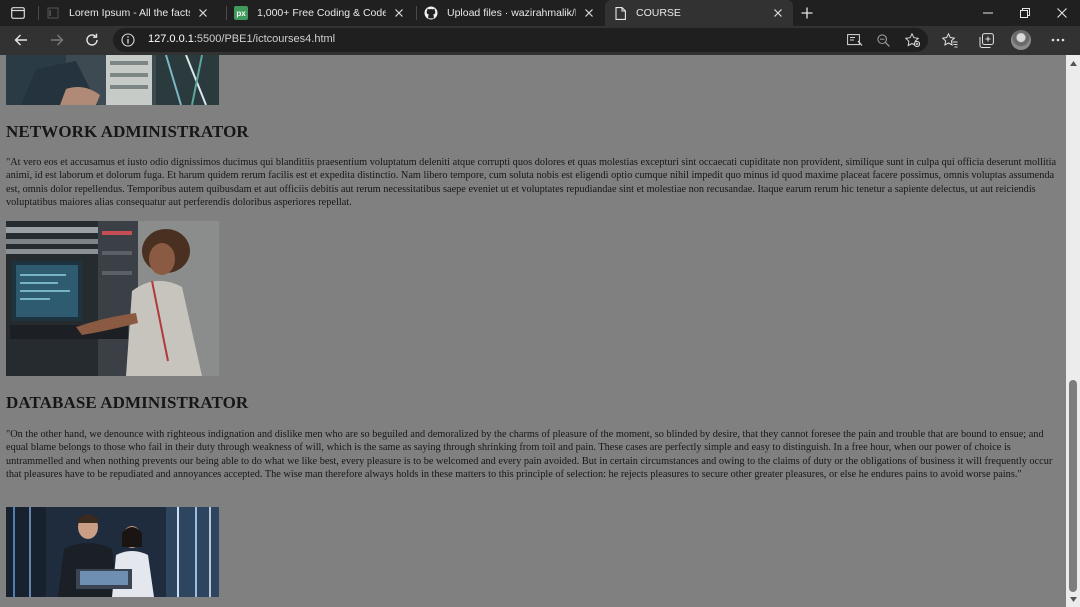  What do you see at coordinates (950, 40) in the screenshot?
I see `favorites-icon` at bounding box center [950, 40].